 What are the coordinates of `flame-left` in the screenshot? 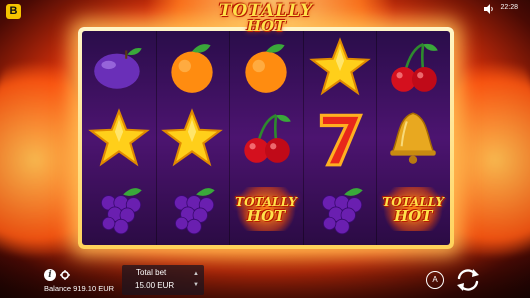 It's located at (45, 160).